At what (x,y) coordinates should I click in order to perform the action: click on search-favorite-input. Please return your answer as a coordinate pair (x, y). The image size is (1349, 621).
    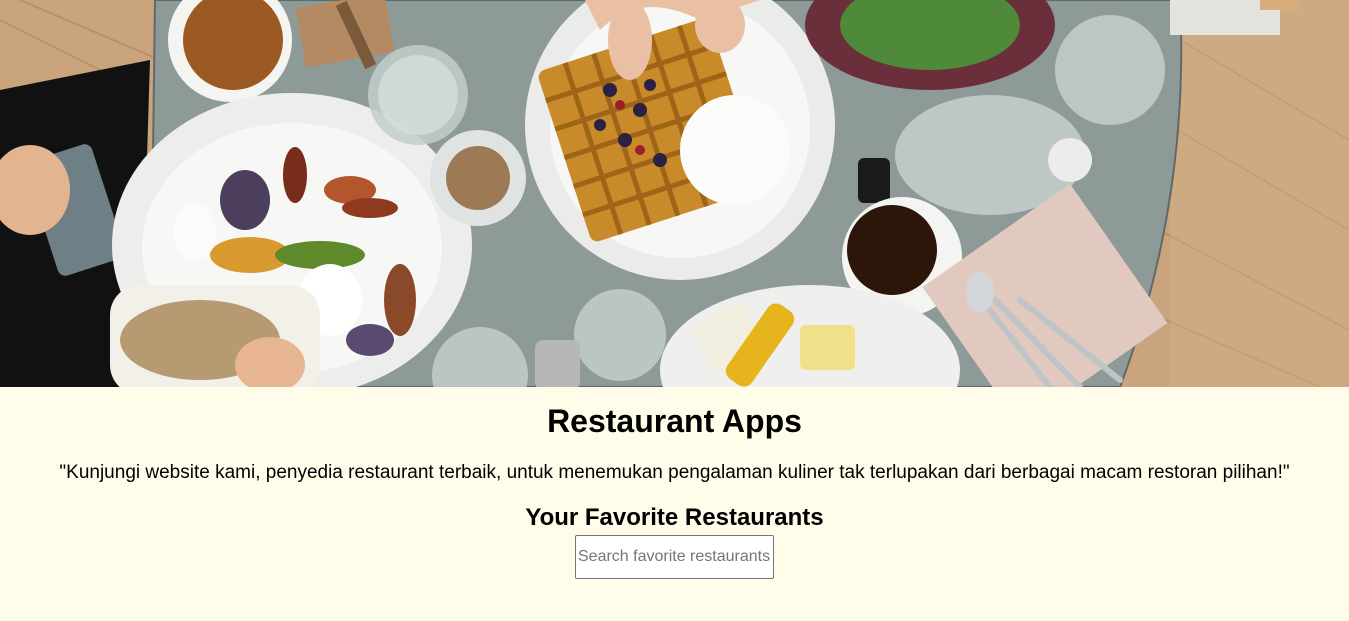
    Looking at the image, I should click on (674, 557).